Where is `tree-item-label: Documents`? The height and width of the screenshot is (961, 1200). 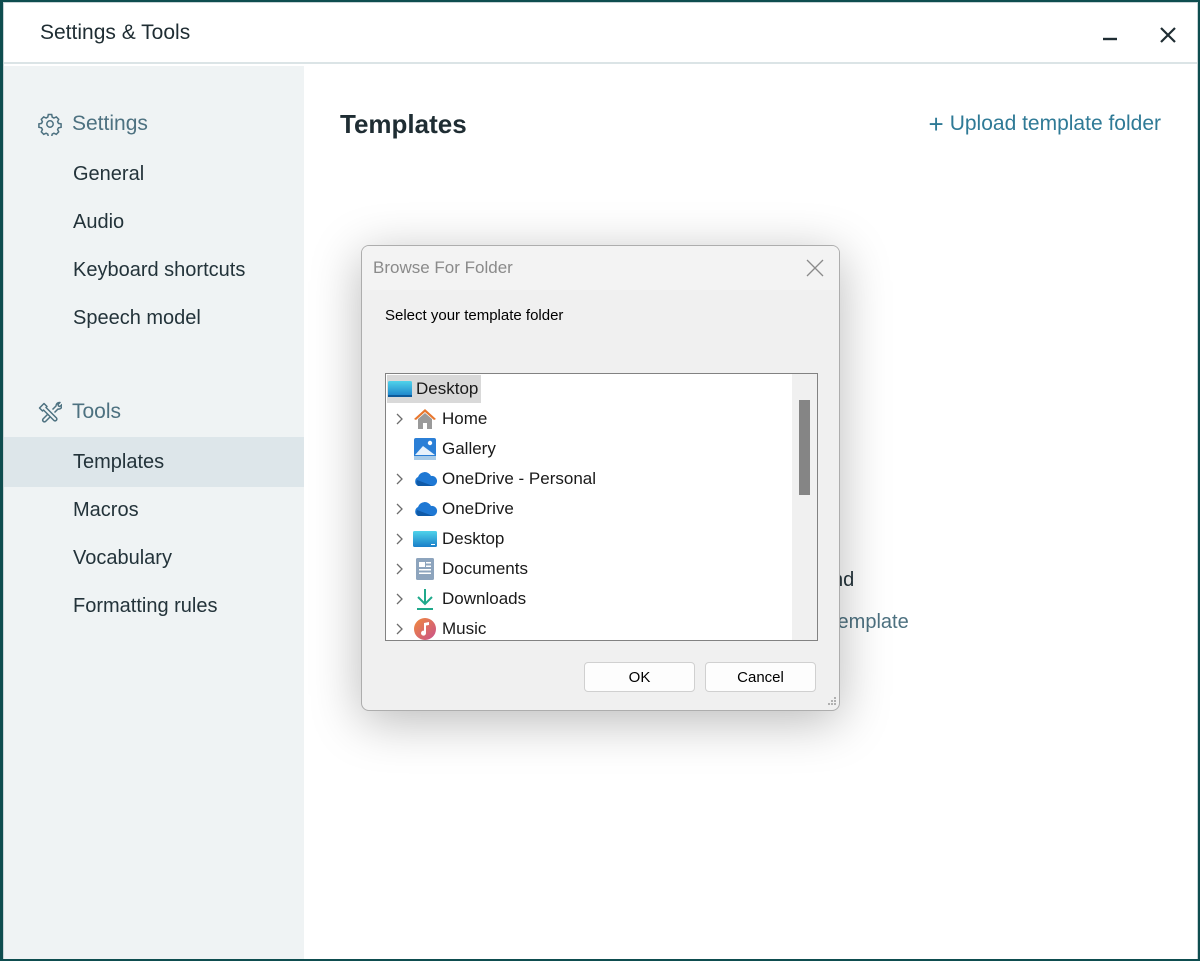
tree-item-label: Documents is located at coordinates (485, 568).